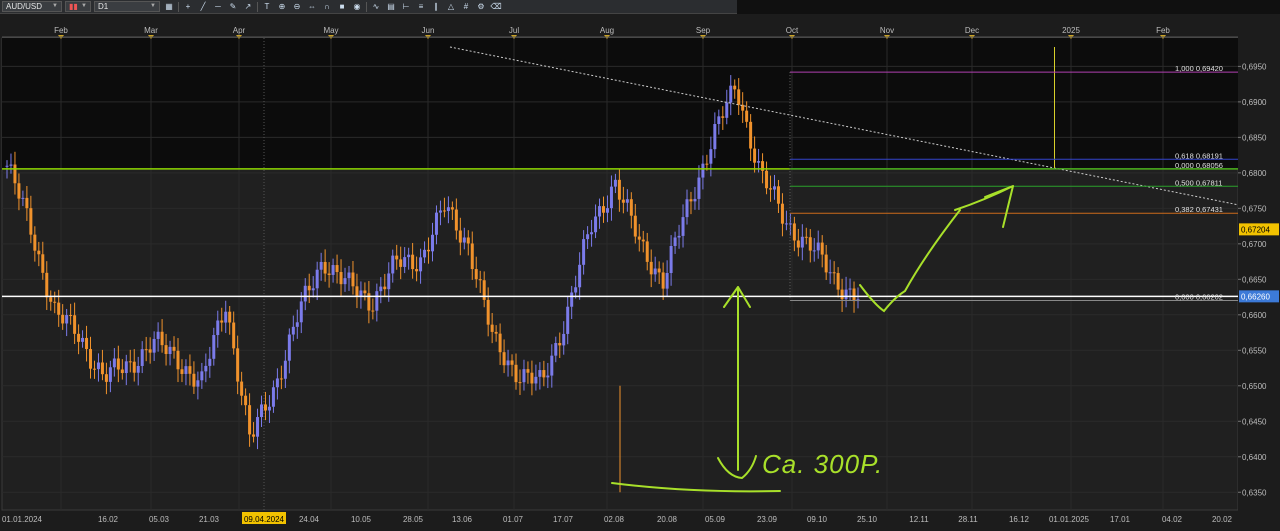  What do you see at coordinates (496, 6) in the screenshot?
I see `eraser-icon: ⌫` at bounding box center [496, 6].